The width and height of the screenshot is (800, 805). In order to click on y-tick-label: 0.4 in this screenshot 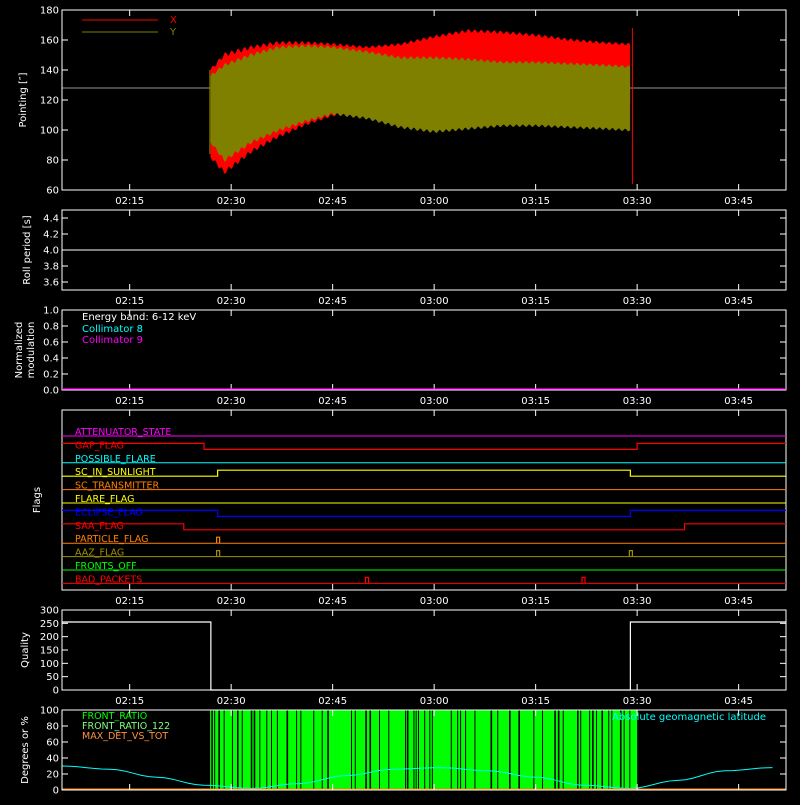, I will do `click(51, 359)`.